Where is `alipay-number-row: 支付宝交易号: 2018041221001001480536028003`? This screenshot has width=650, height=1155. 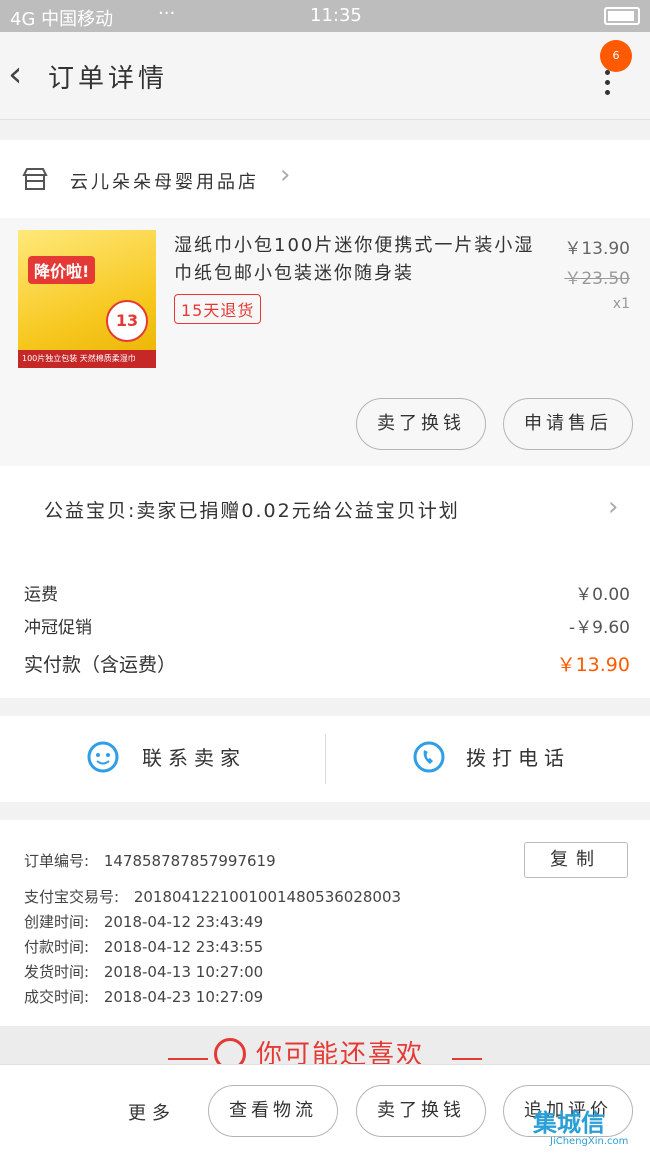 alipay-number-row: 支付宝交易号: 2018041221001001480536028003 is located at coordinates (212, 896).